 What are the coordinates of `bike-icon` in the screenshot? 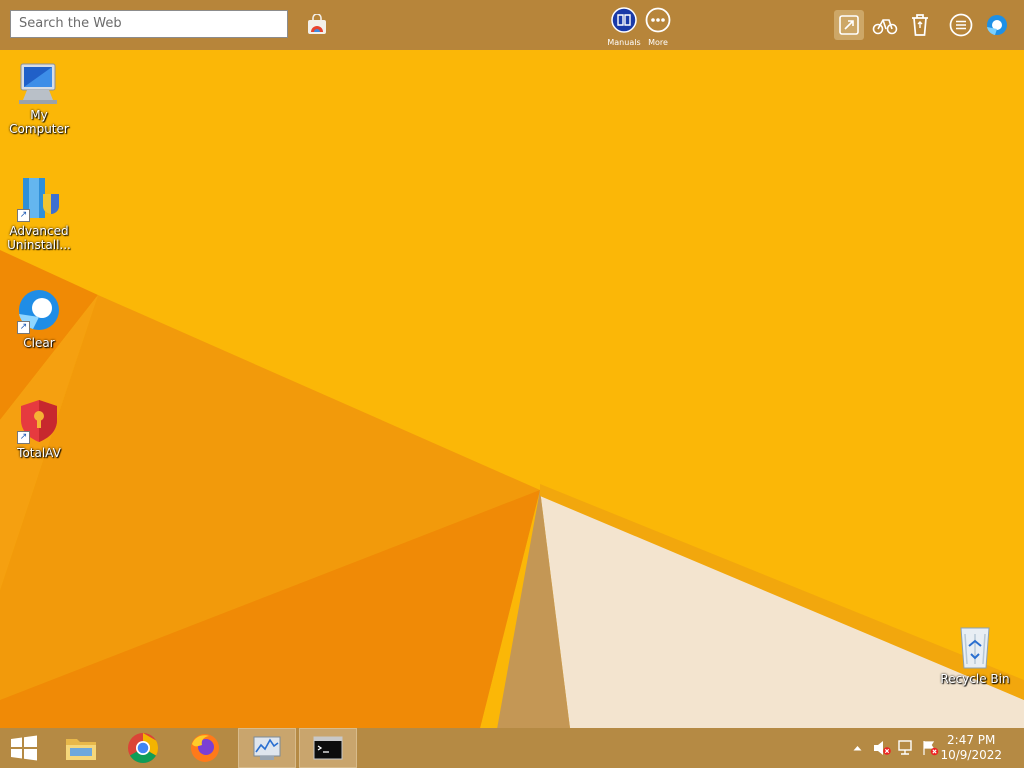 It's located at (885, 27).